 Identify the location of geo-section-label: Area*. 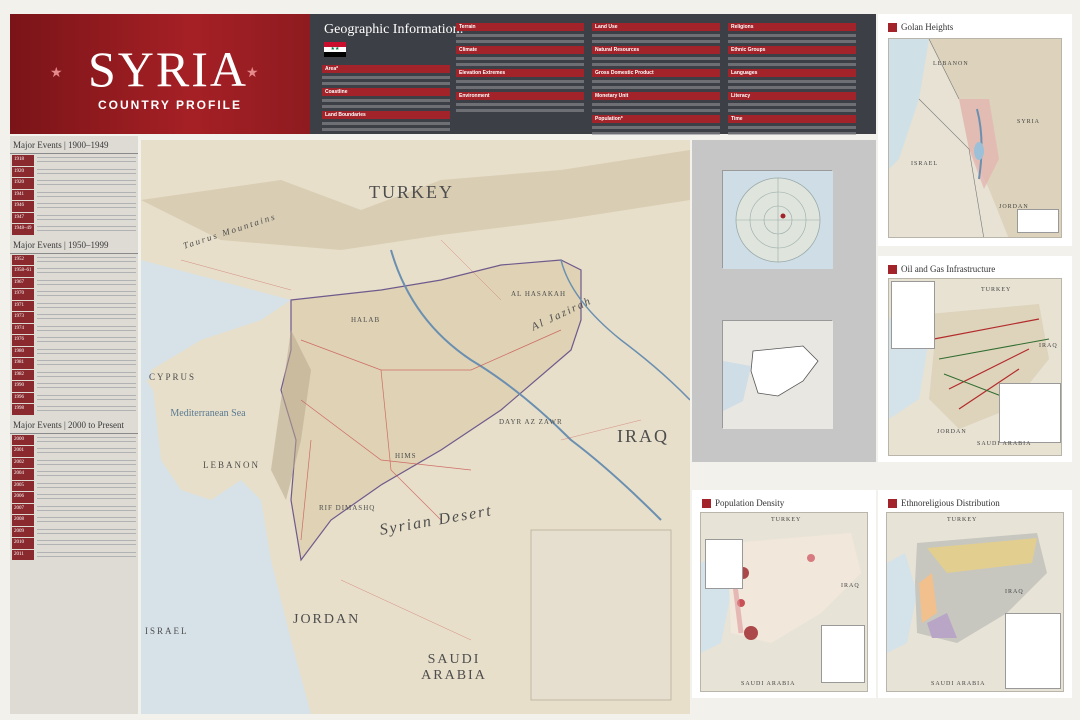
(386, 69).